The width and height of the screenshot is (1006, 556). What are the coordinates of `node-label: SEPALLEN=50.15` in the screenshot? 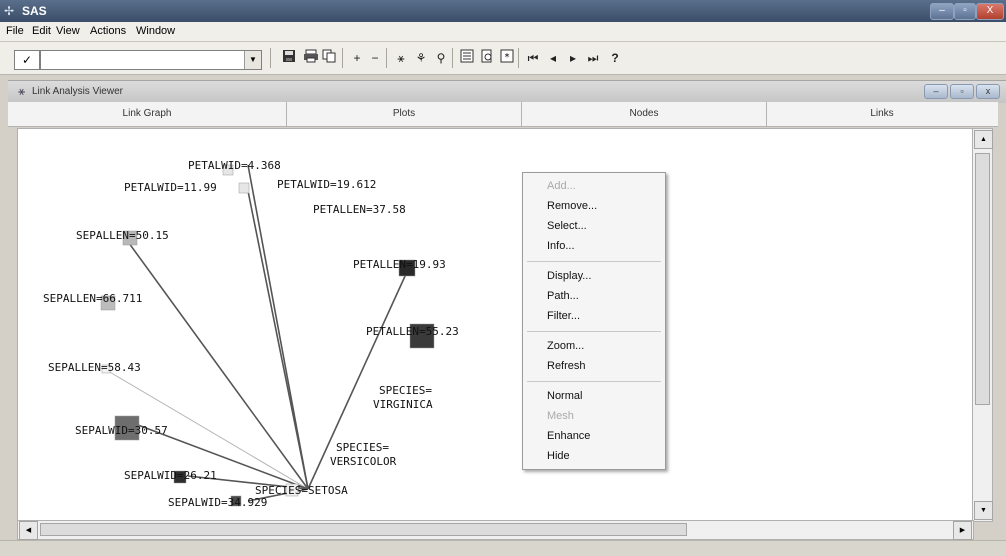 It's located at (122, 235).